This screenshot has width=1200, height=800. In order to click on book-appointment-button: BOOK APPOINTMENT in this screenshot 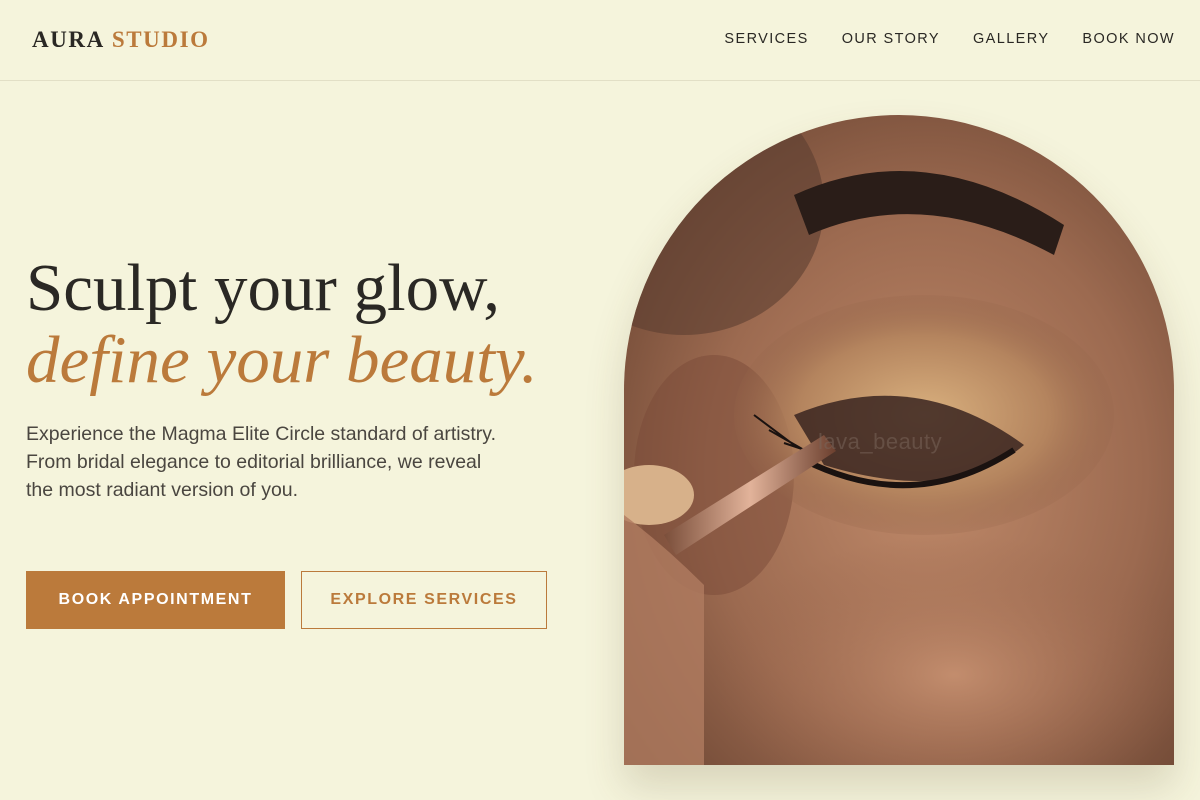, I will do `click(155, 600)`.